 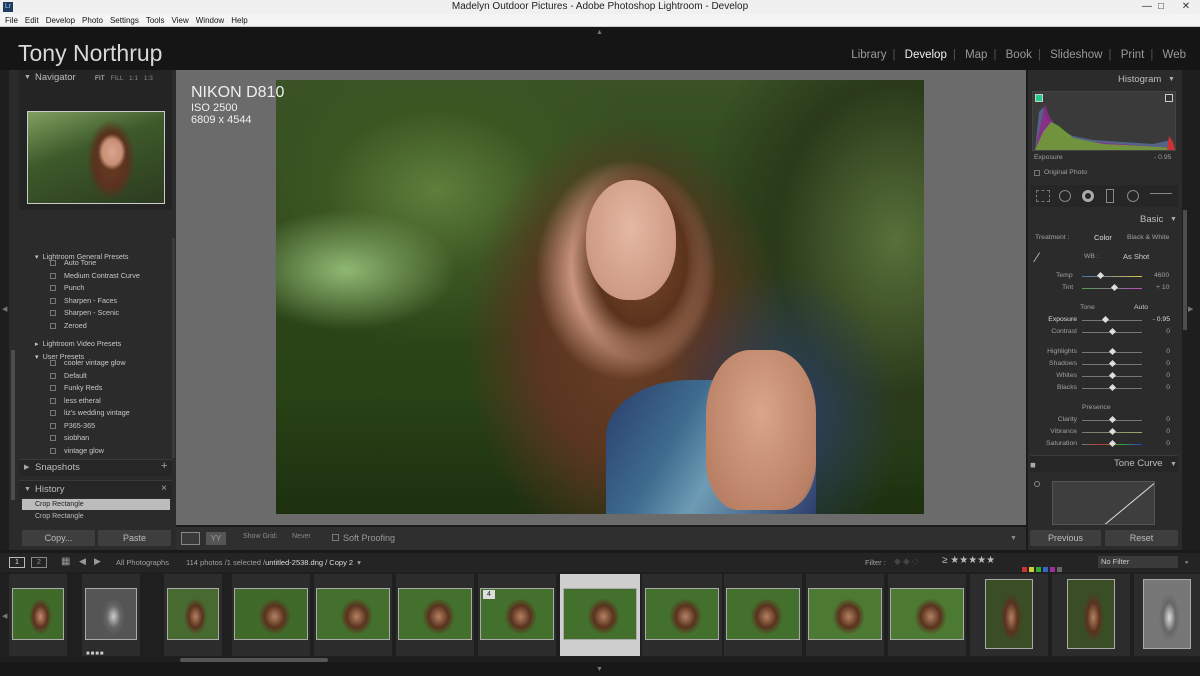 What do you see at coordinates (1033, 465) in the screenshot?
I see `tone-curve-toggle-icon: ◼` at bounding box center [1033, 465].